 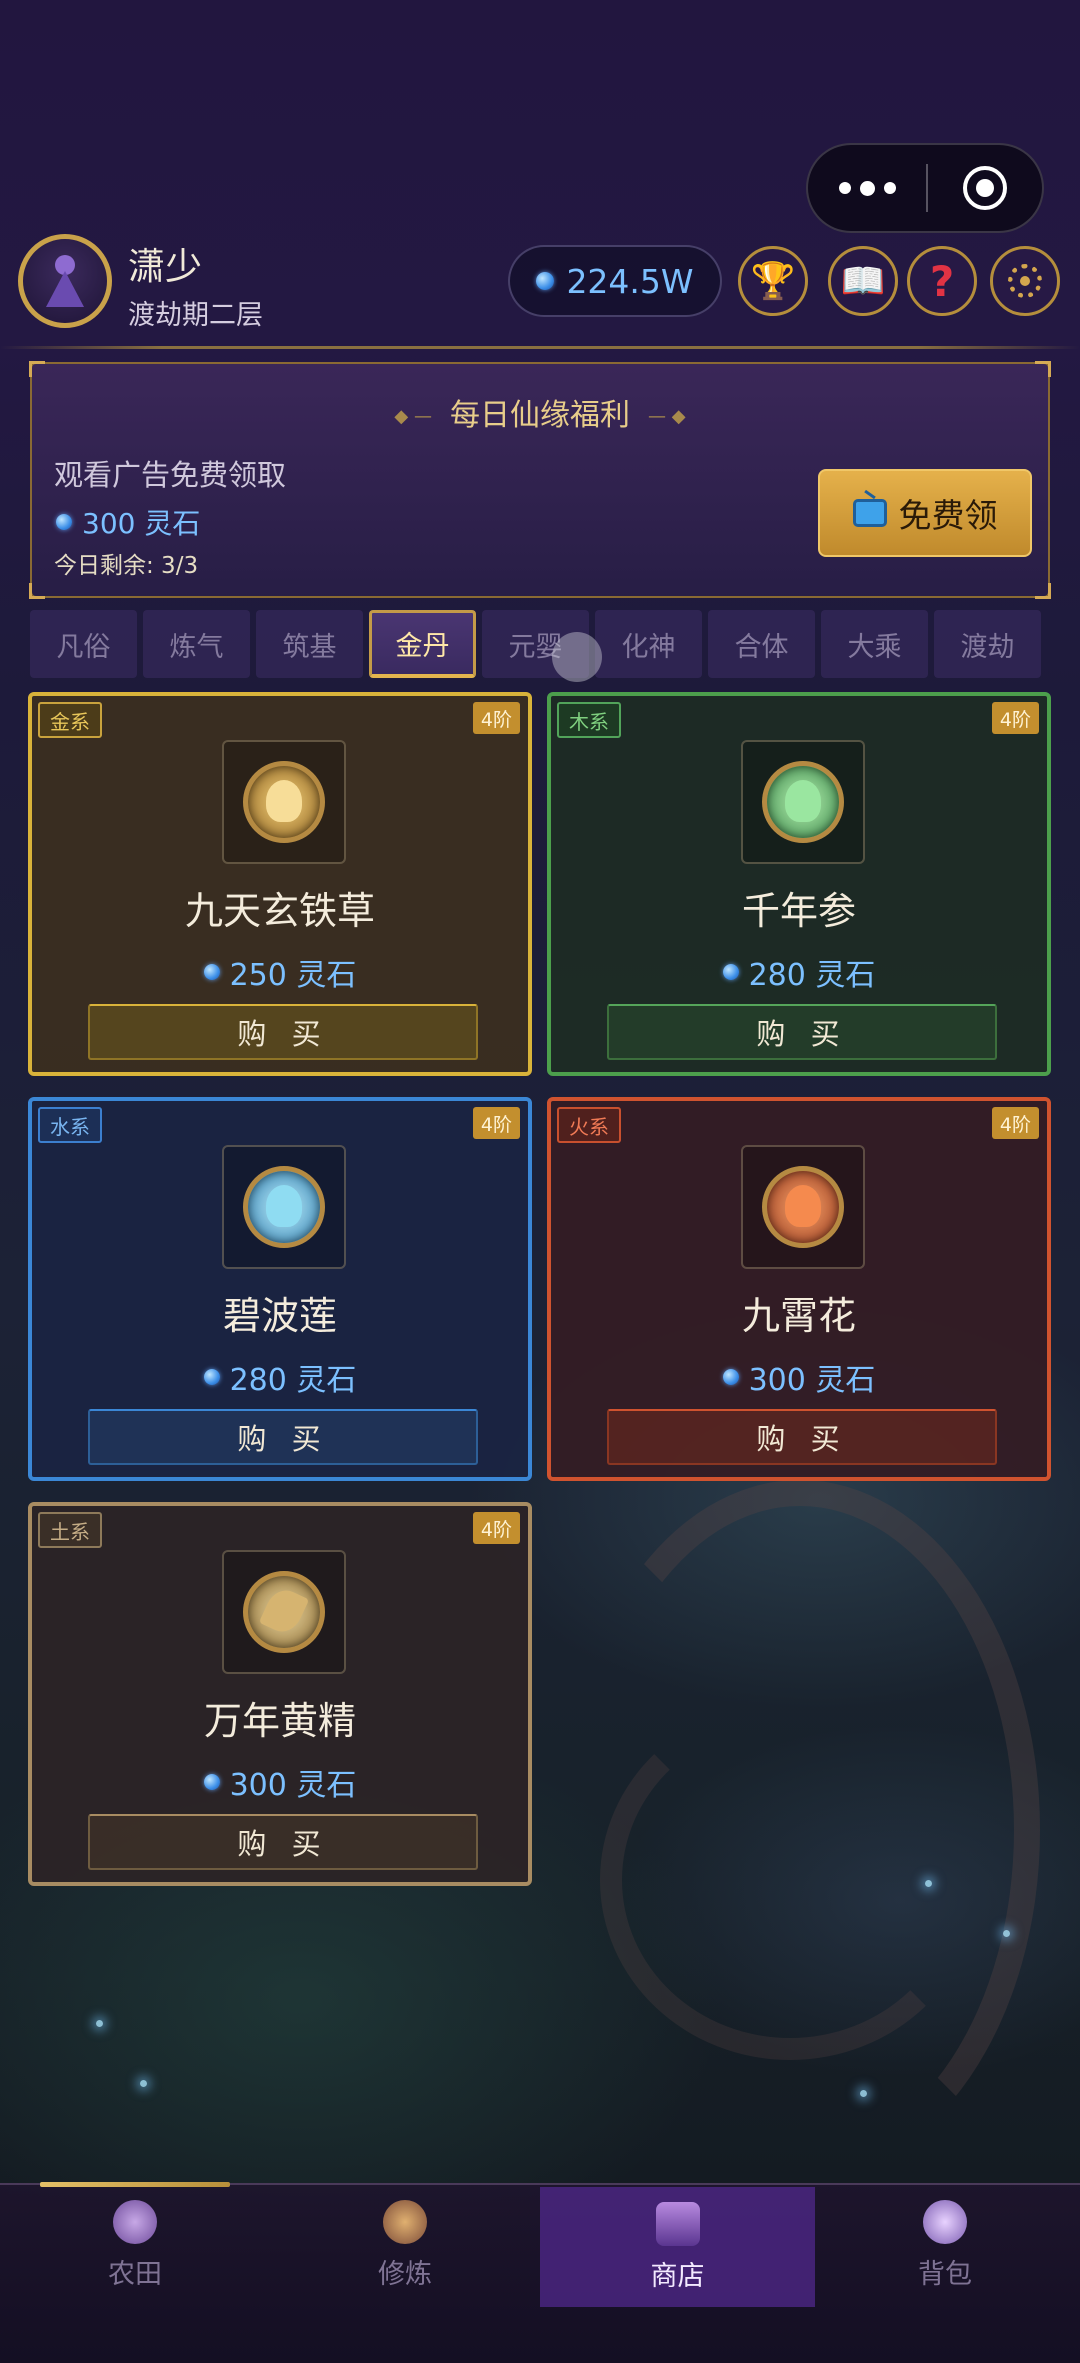 I want to click on element-badge: 土系, so click(x=70, y=1530).